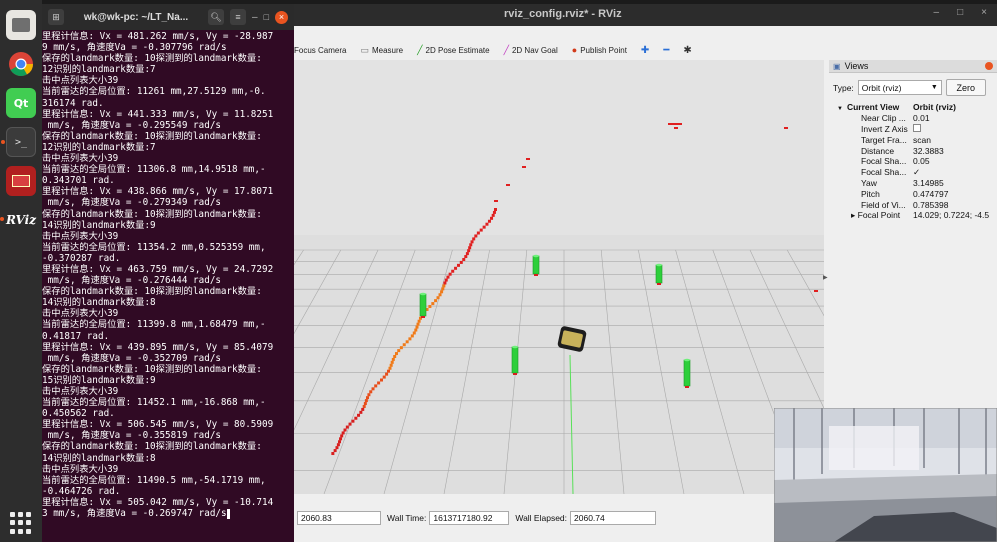 This screenshot has width=997, height=542. I want to click on view-property-row: Yaw 3.14985, so click(915, 183).